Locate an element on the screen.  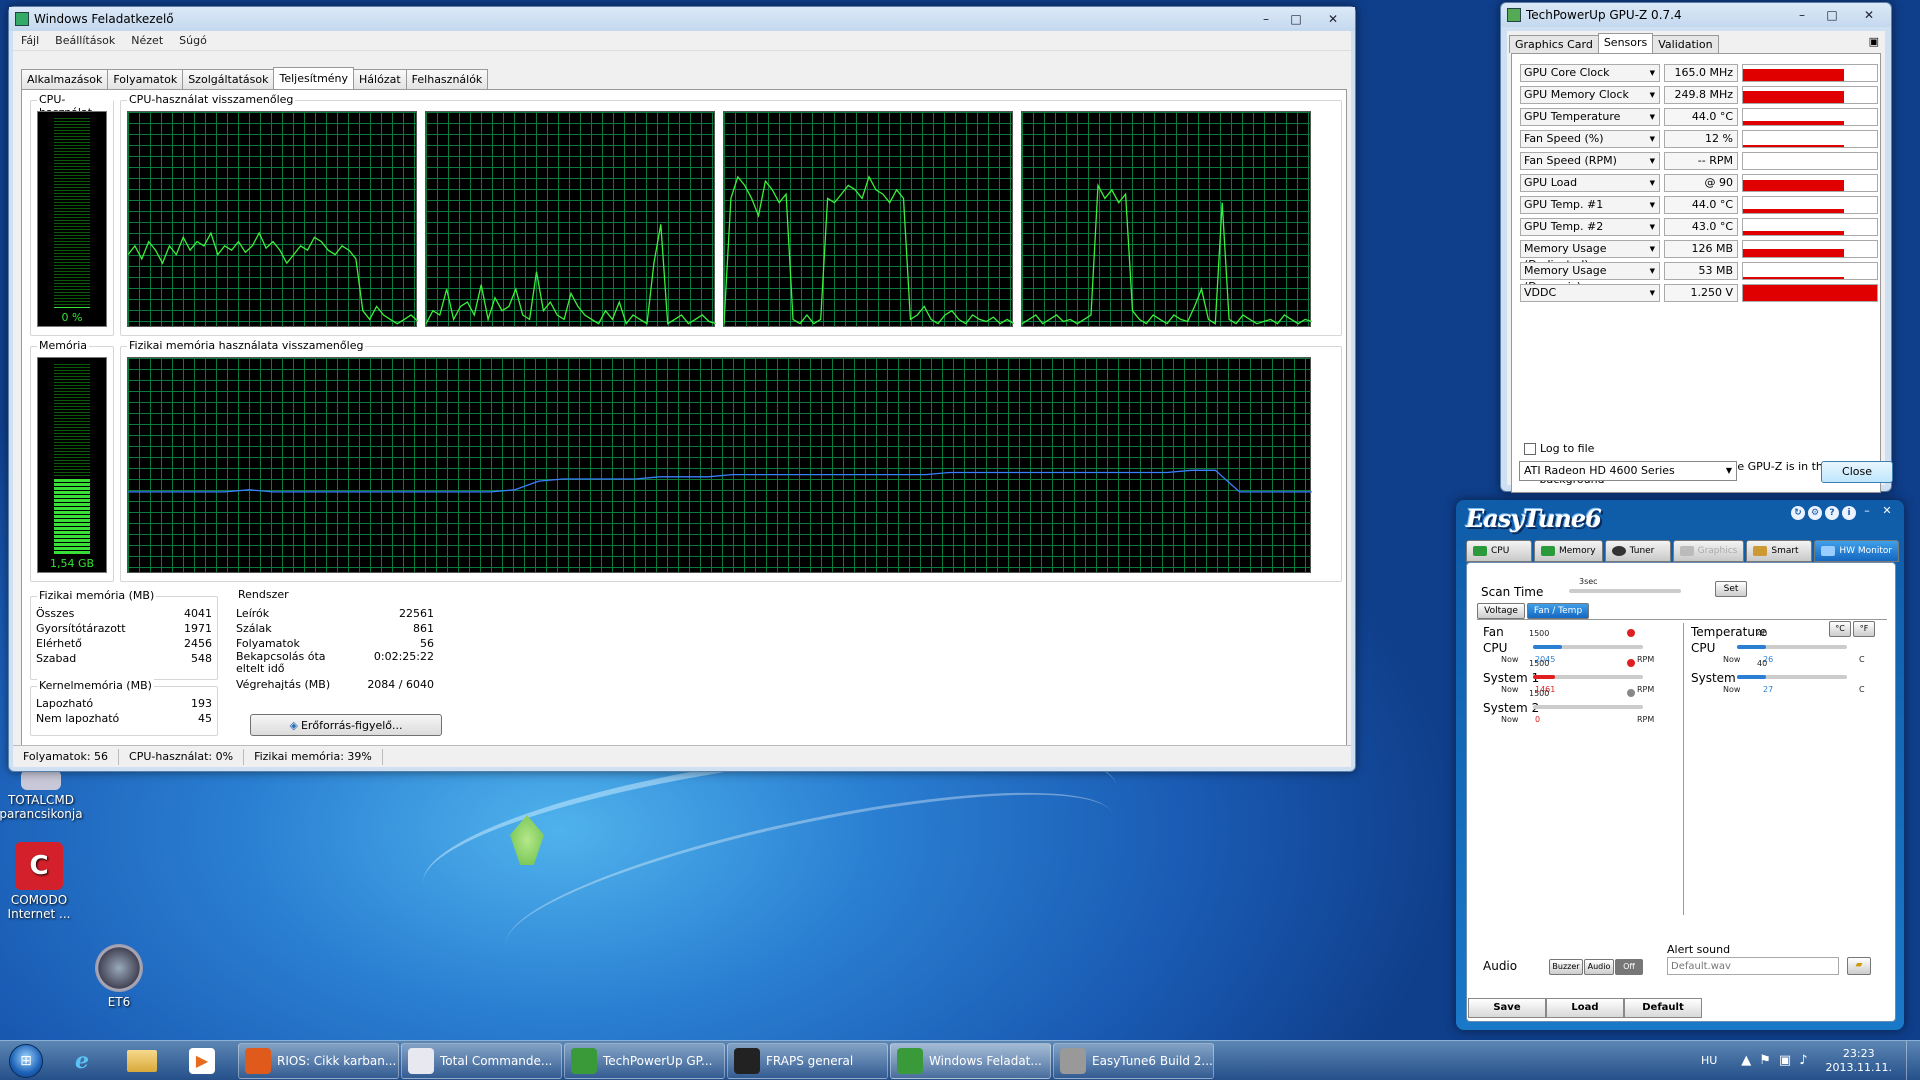
refresh-icon: ↻ is located at coordinates (1798, 513).